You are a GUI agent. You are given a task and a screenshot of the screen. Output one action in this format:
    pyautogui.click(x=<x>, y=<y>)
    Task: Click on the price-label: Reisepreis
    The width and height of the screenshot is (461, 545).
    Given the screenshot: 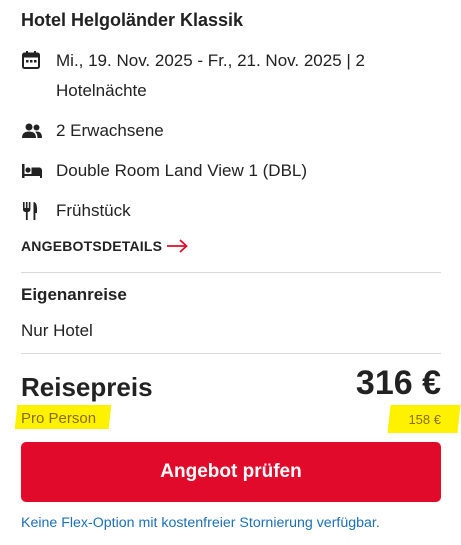 What is the action you would take?
    pyautogui.click(x=87, y=387)
    